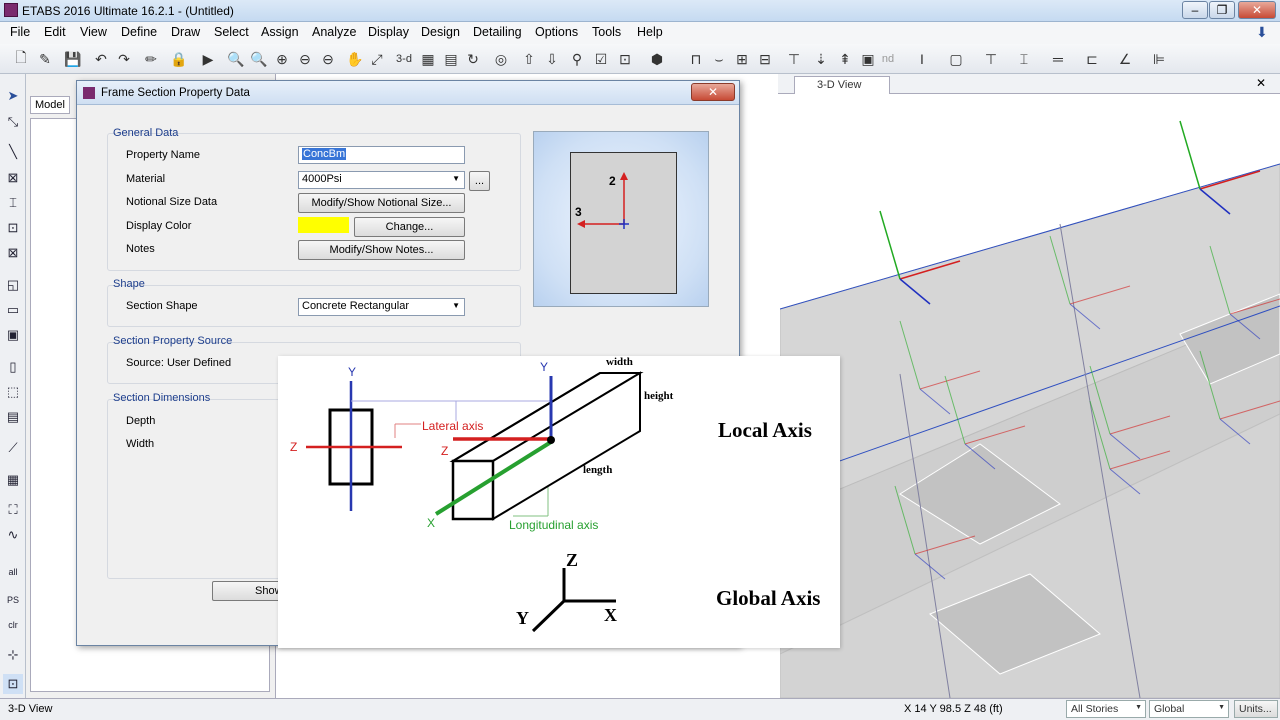 The image size is (1280, 720). I want to click on zoom-fit-icon: 🔍, so click(259, 59).